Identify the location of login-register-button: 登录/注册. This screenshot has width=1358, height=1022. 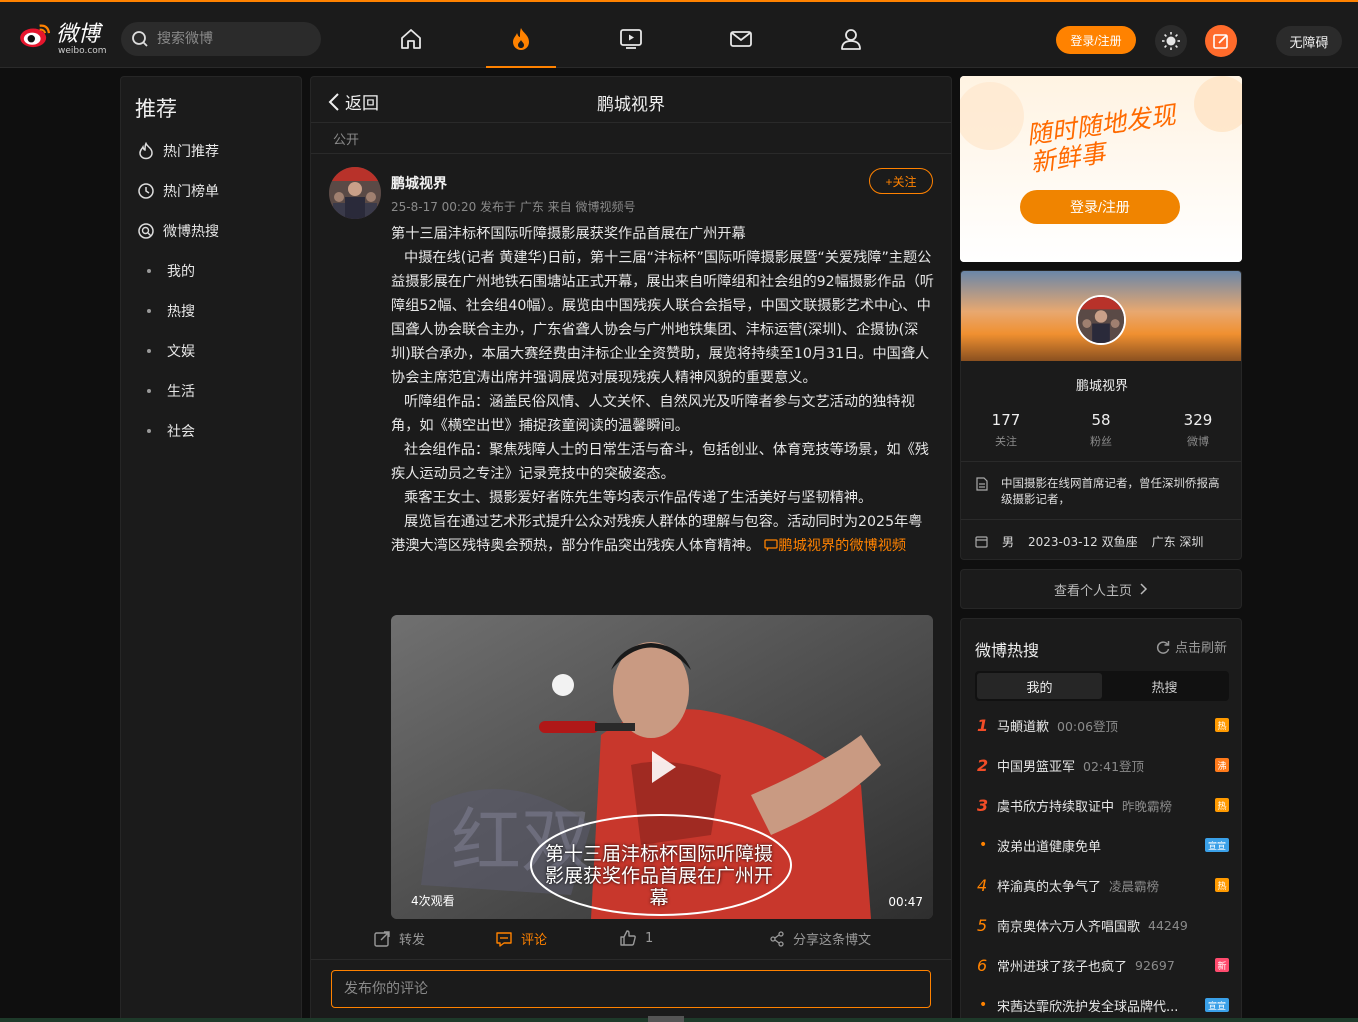
(1096, 40).